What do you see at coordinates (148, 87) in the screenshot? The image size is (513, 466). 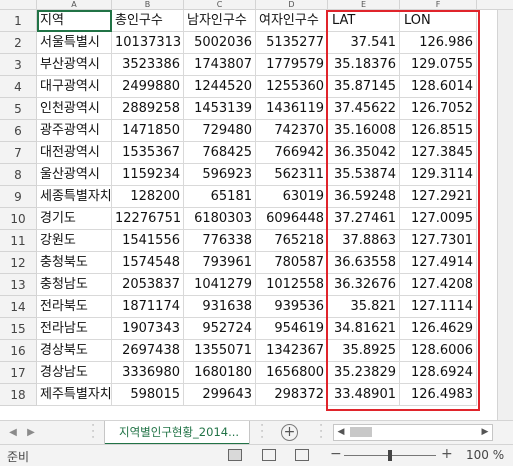 I see `table-cell: 2499880` at bounding box center [148, 87].